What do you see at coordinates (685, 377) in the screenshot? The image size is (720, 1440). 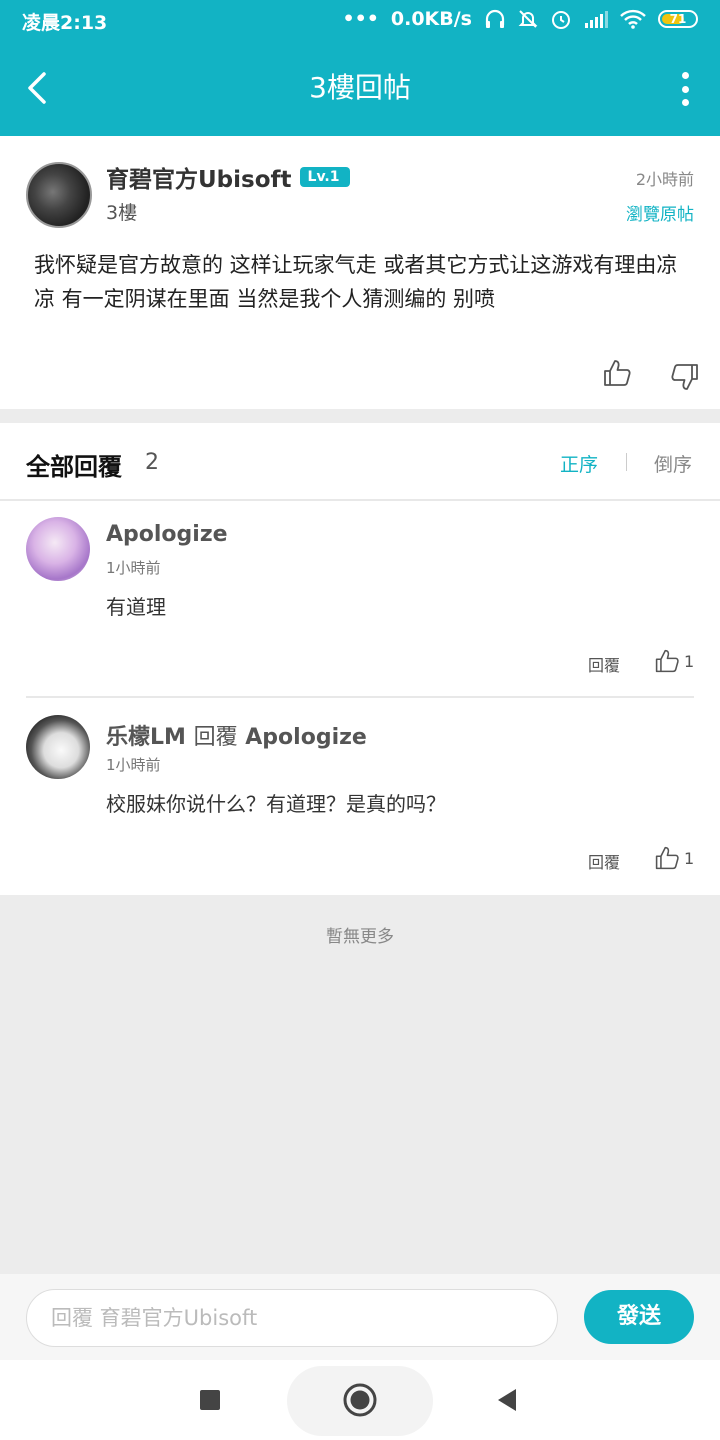 I see `thumbs-down-icon` at bounding box center [685, 377].